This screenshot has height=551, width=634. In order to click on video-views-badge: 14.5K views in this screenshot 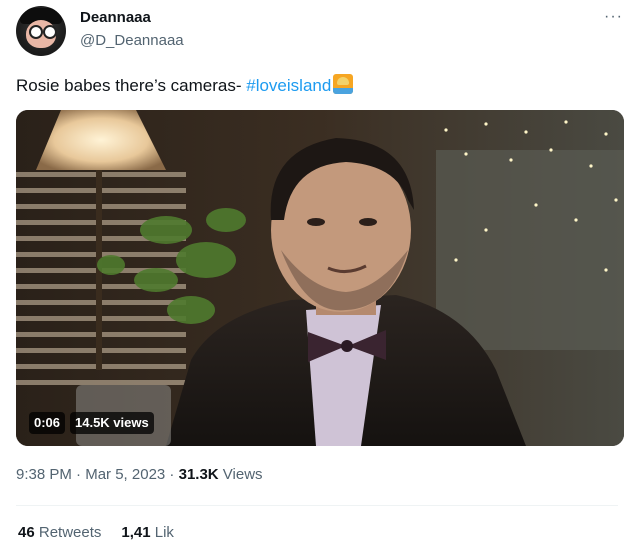, I will do `click(112, 423)`.